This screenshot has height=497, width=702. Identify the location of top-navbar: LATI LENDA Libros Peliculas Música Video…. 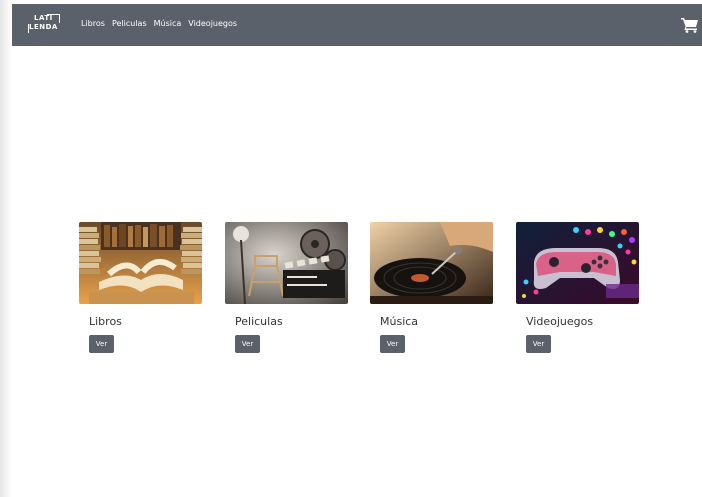
(357, 25).